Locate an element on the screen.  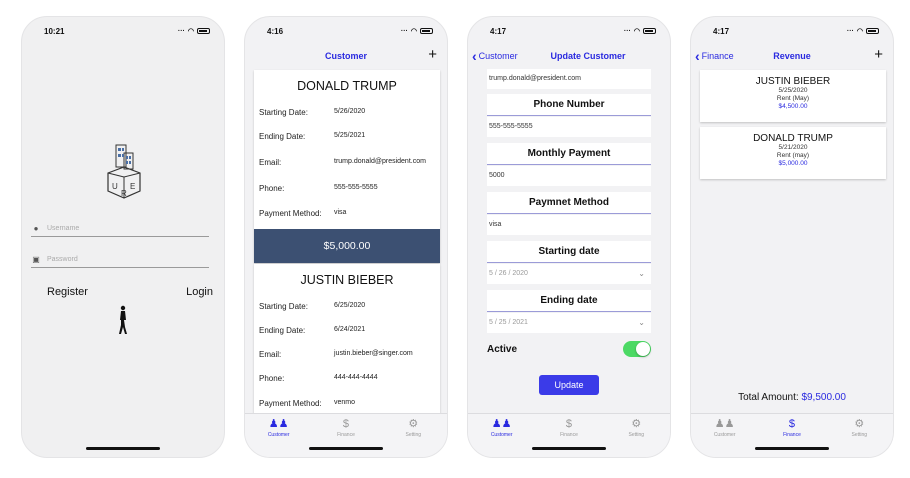
add-revenue-button: + is located at coordinates (878, 55).